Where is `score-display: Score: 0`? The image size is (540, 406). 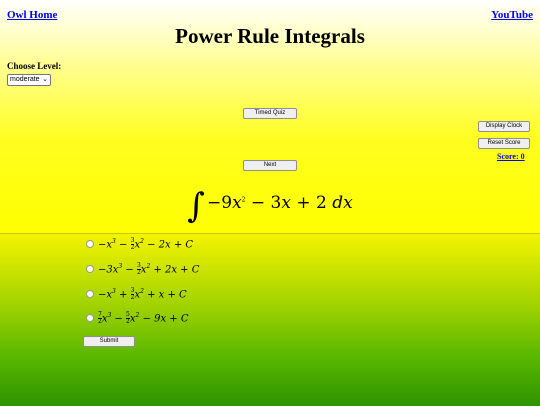
score-display: Score: 0 is located at coordinates (511, 156).